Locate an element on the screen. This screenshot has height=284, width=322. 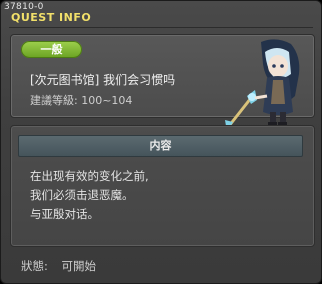
quest-type-badge: 一般 is located at coordinates (51, 49).